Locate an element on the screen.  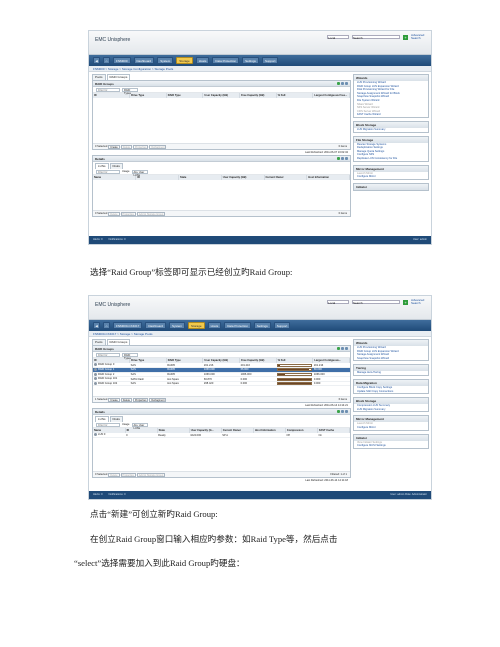
sidebar-link: Manage Auto-Tiering is located at coordinates (391, 373).